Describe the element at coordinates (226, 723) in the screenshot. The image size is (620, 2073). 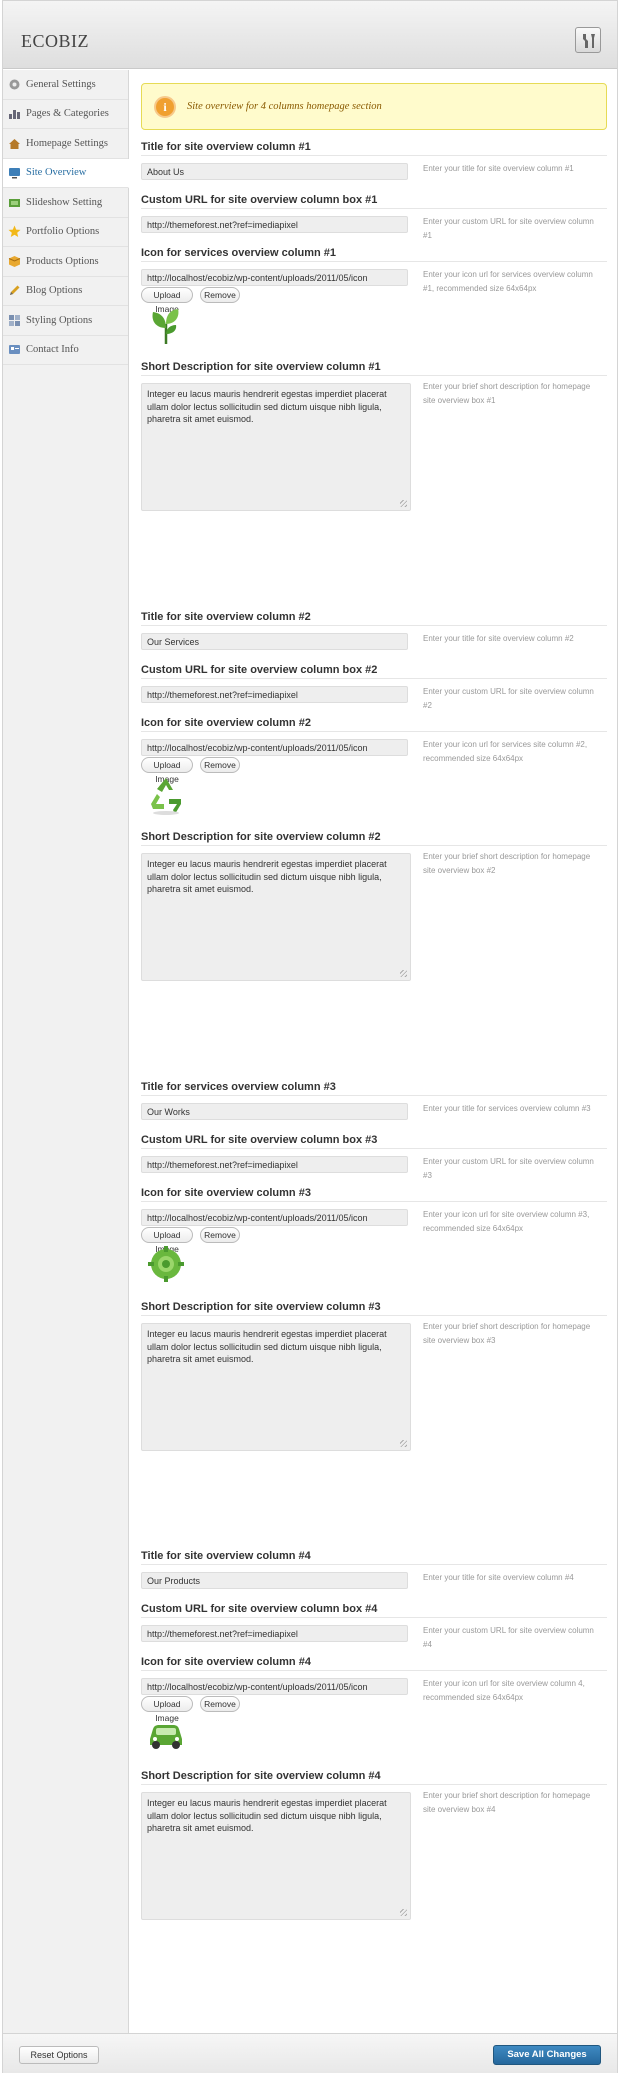
I see `icon-section-label: Icon for site overview column #2` at that location.